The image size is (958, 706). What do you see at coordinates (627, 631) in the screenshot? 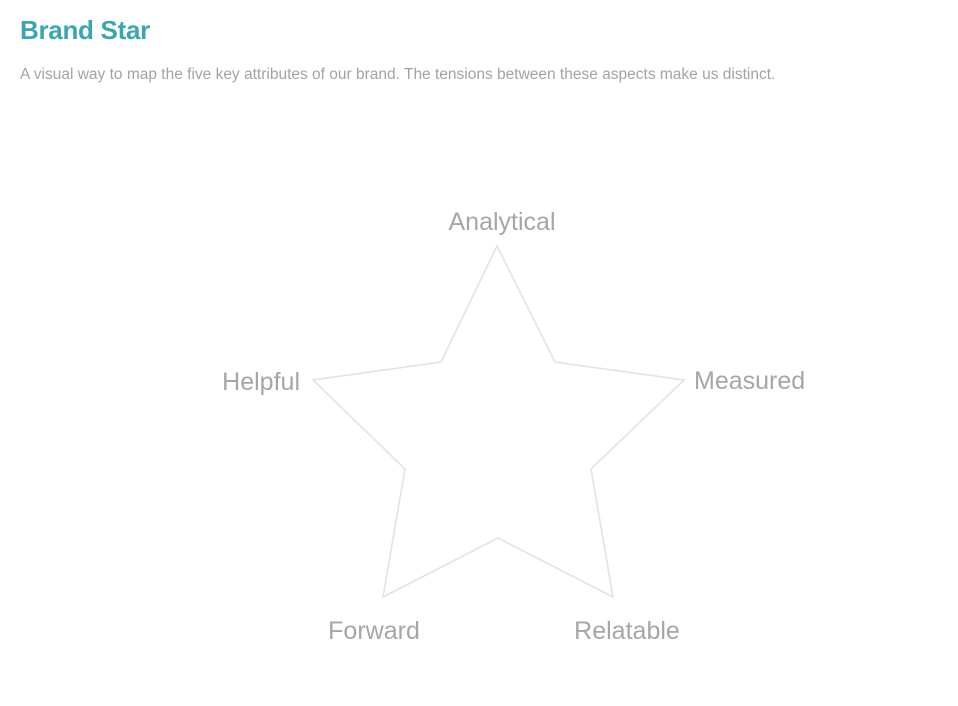
I see `star-label-relatable: Relatable` at bounding box center [627, 631].